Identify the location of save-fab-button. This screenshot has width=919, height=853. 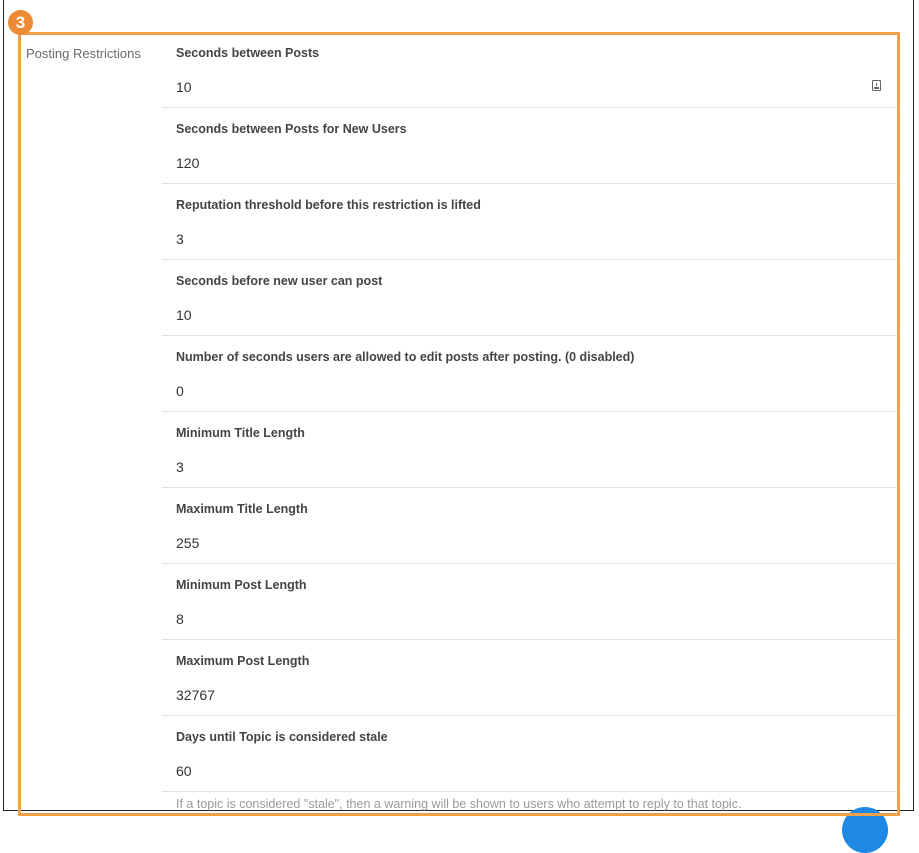
(865, 830).